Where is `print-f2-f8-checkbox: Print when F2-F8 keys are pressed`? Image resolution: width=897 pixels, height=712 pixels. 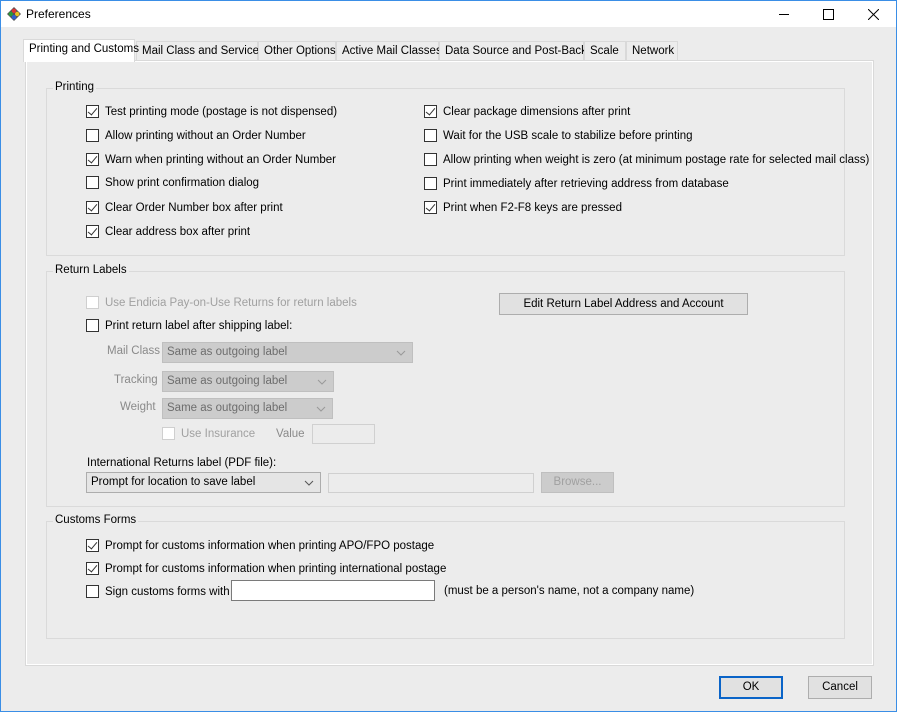 print-f2-f8-checkbox: Print when F2-F8 keys are pressed is located at coordinates (523, 207).